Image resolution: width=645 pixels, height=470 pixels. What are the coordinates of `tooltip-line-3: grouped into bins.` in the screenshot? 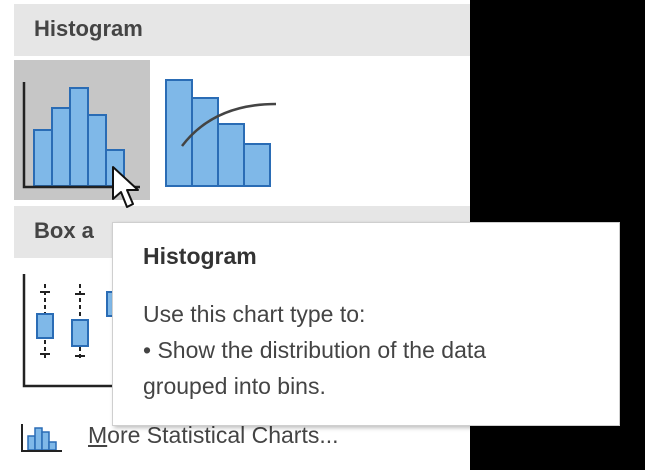 It's located at (234, 386).